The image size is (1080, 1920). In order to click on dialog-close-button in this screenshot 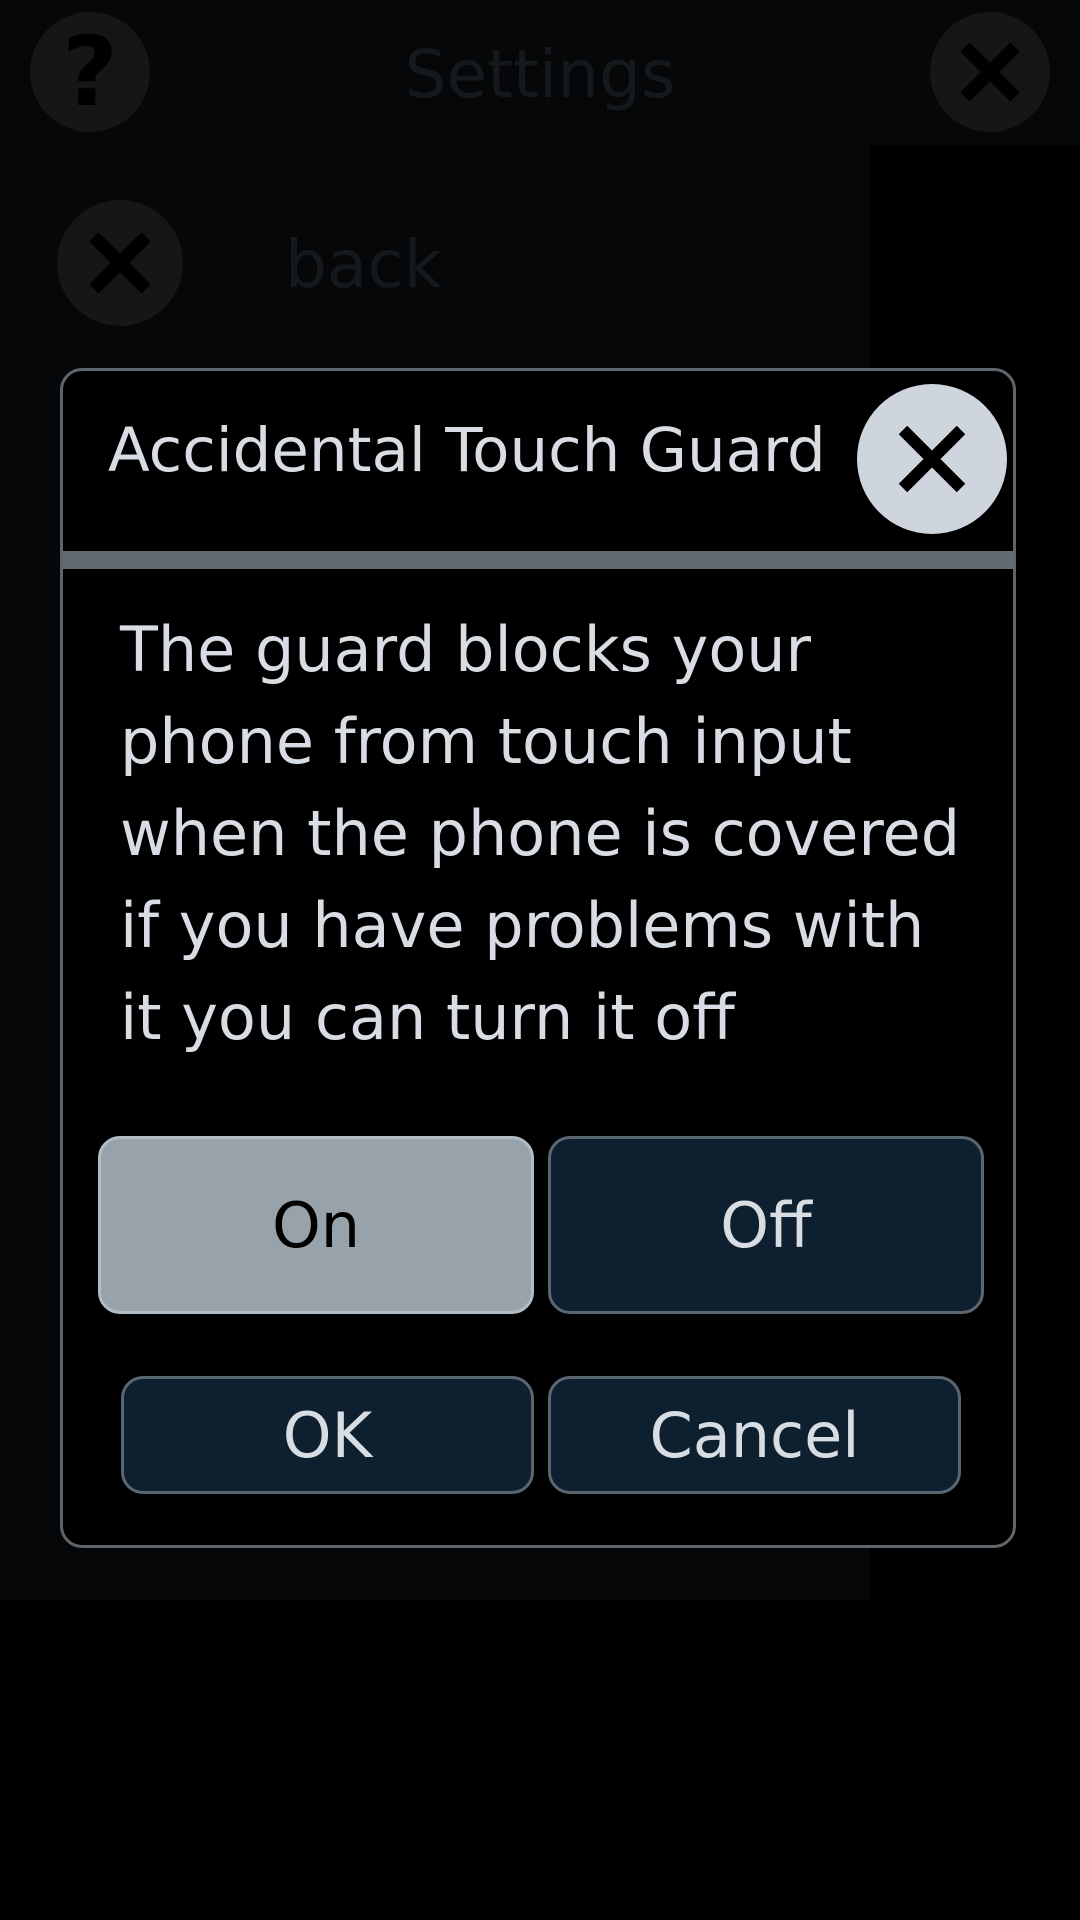, I will do `click(932, 459)`.